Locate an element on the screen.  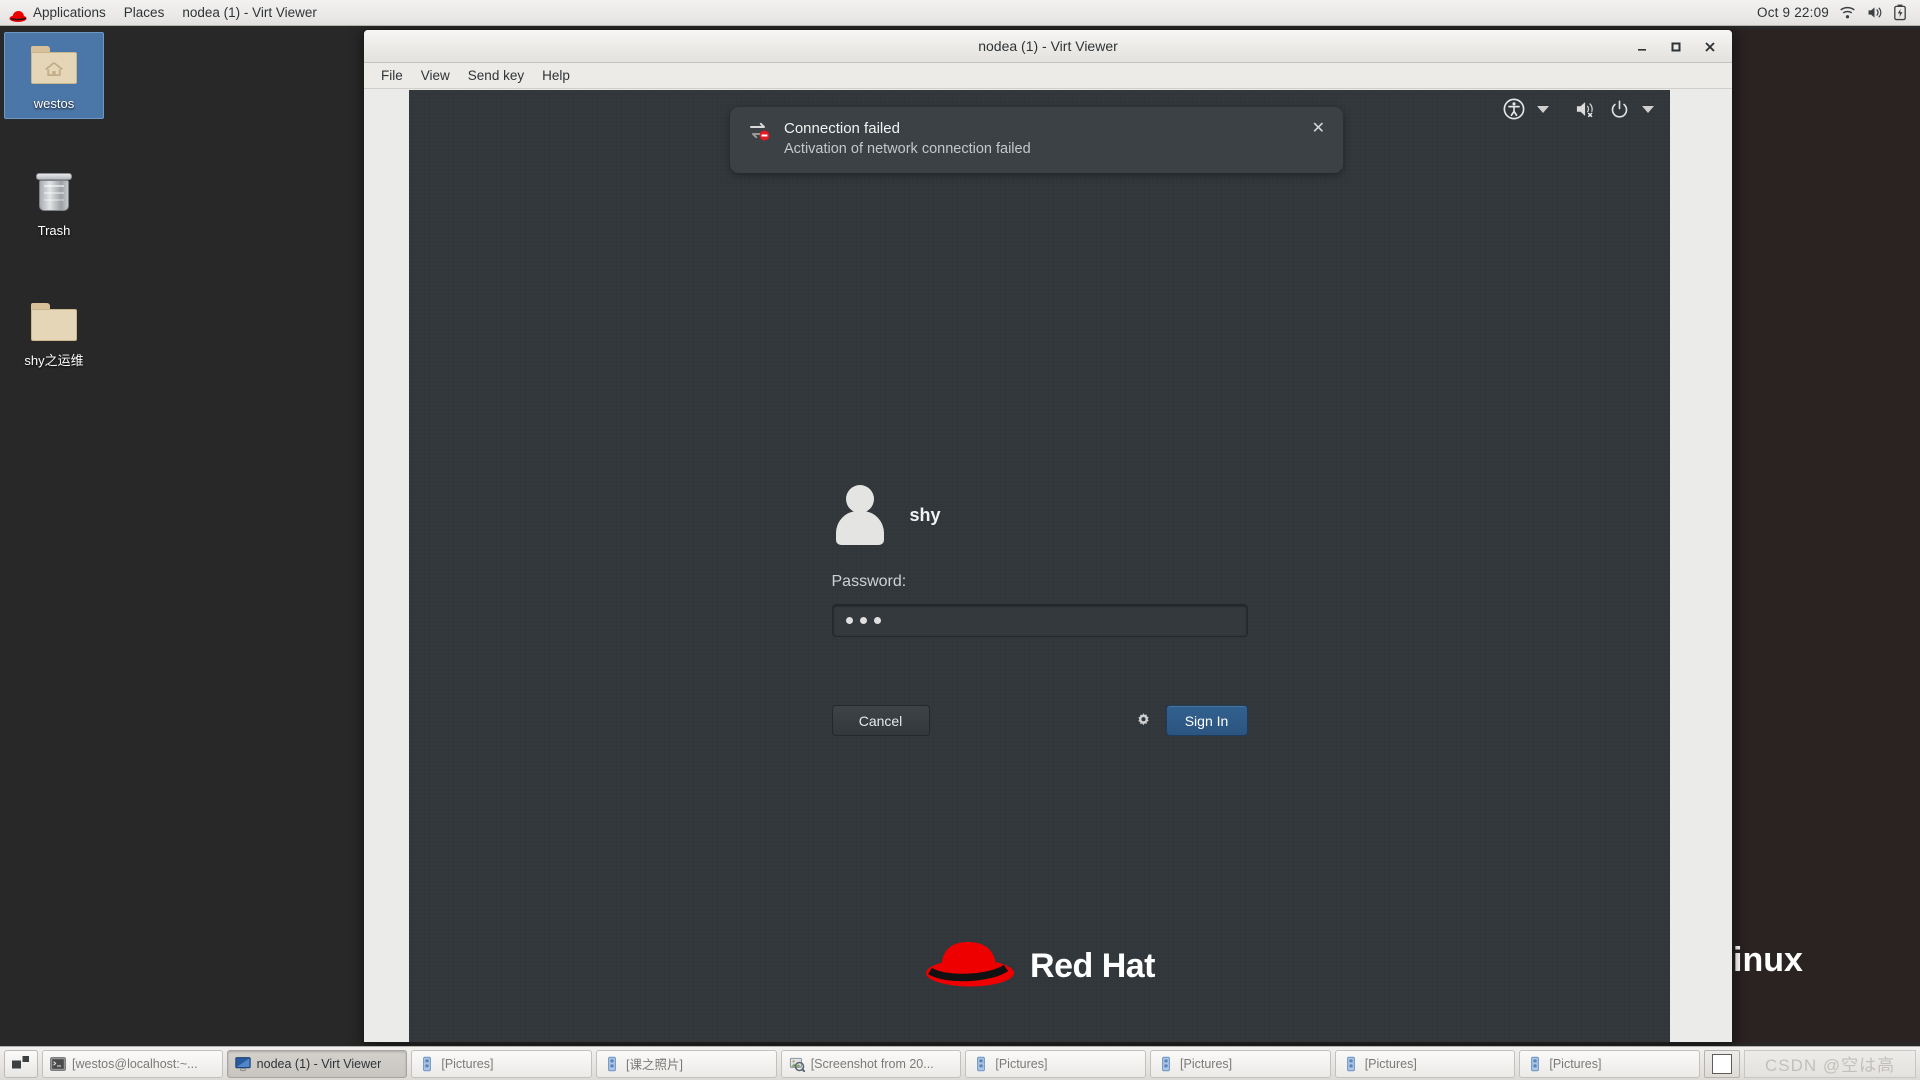
desktop-icon-label: shy之运维 is located at coordinates (54, 360).